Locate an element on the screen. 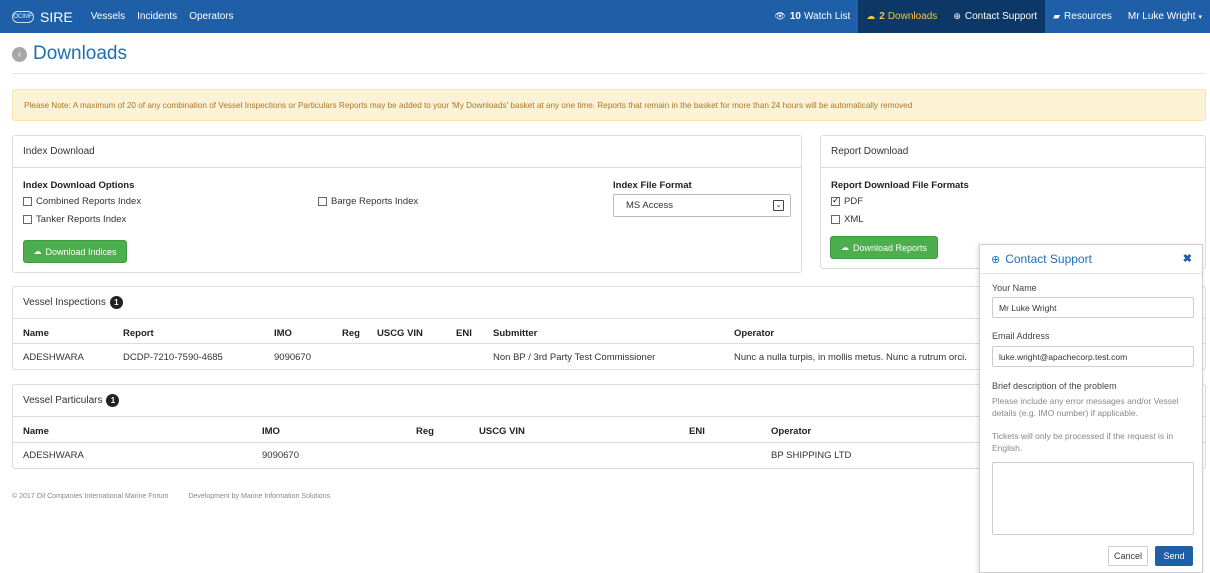 Image resolution: width=1210 pixels, height=573 pixels. downloads-link: ☁ 2 Downloads is located at coordinates (902, 16).